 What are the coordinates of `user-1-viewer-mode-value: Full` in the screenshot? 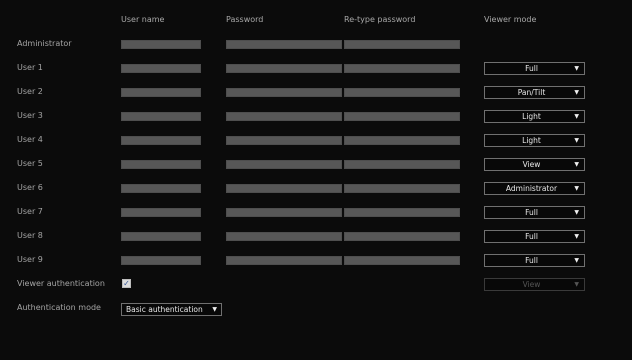 It's located at (531, 68).